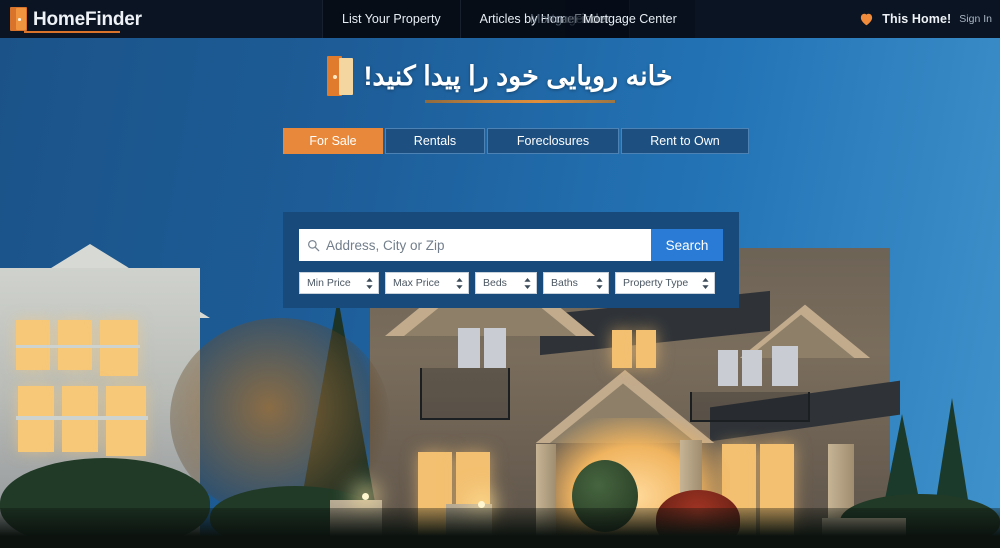 The image size is (1000, 548). I want to click on nav-item-list-your-property: List Your Property, so click(391, 19).